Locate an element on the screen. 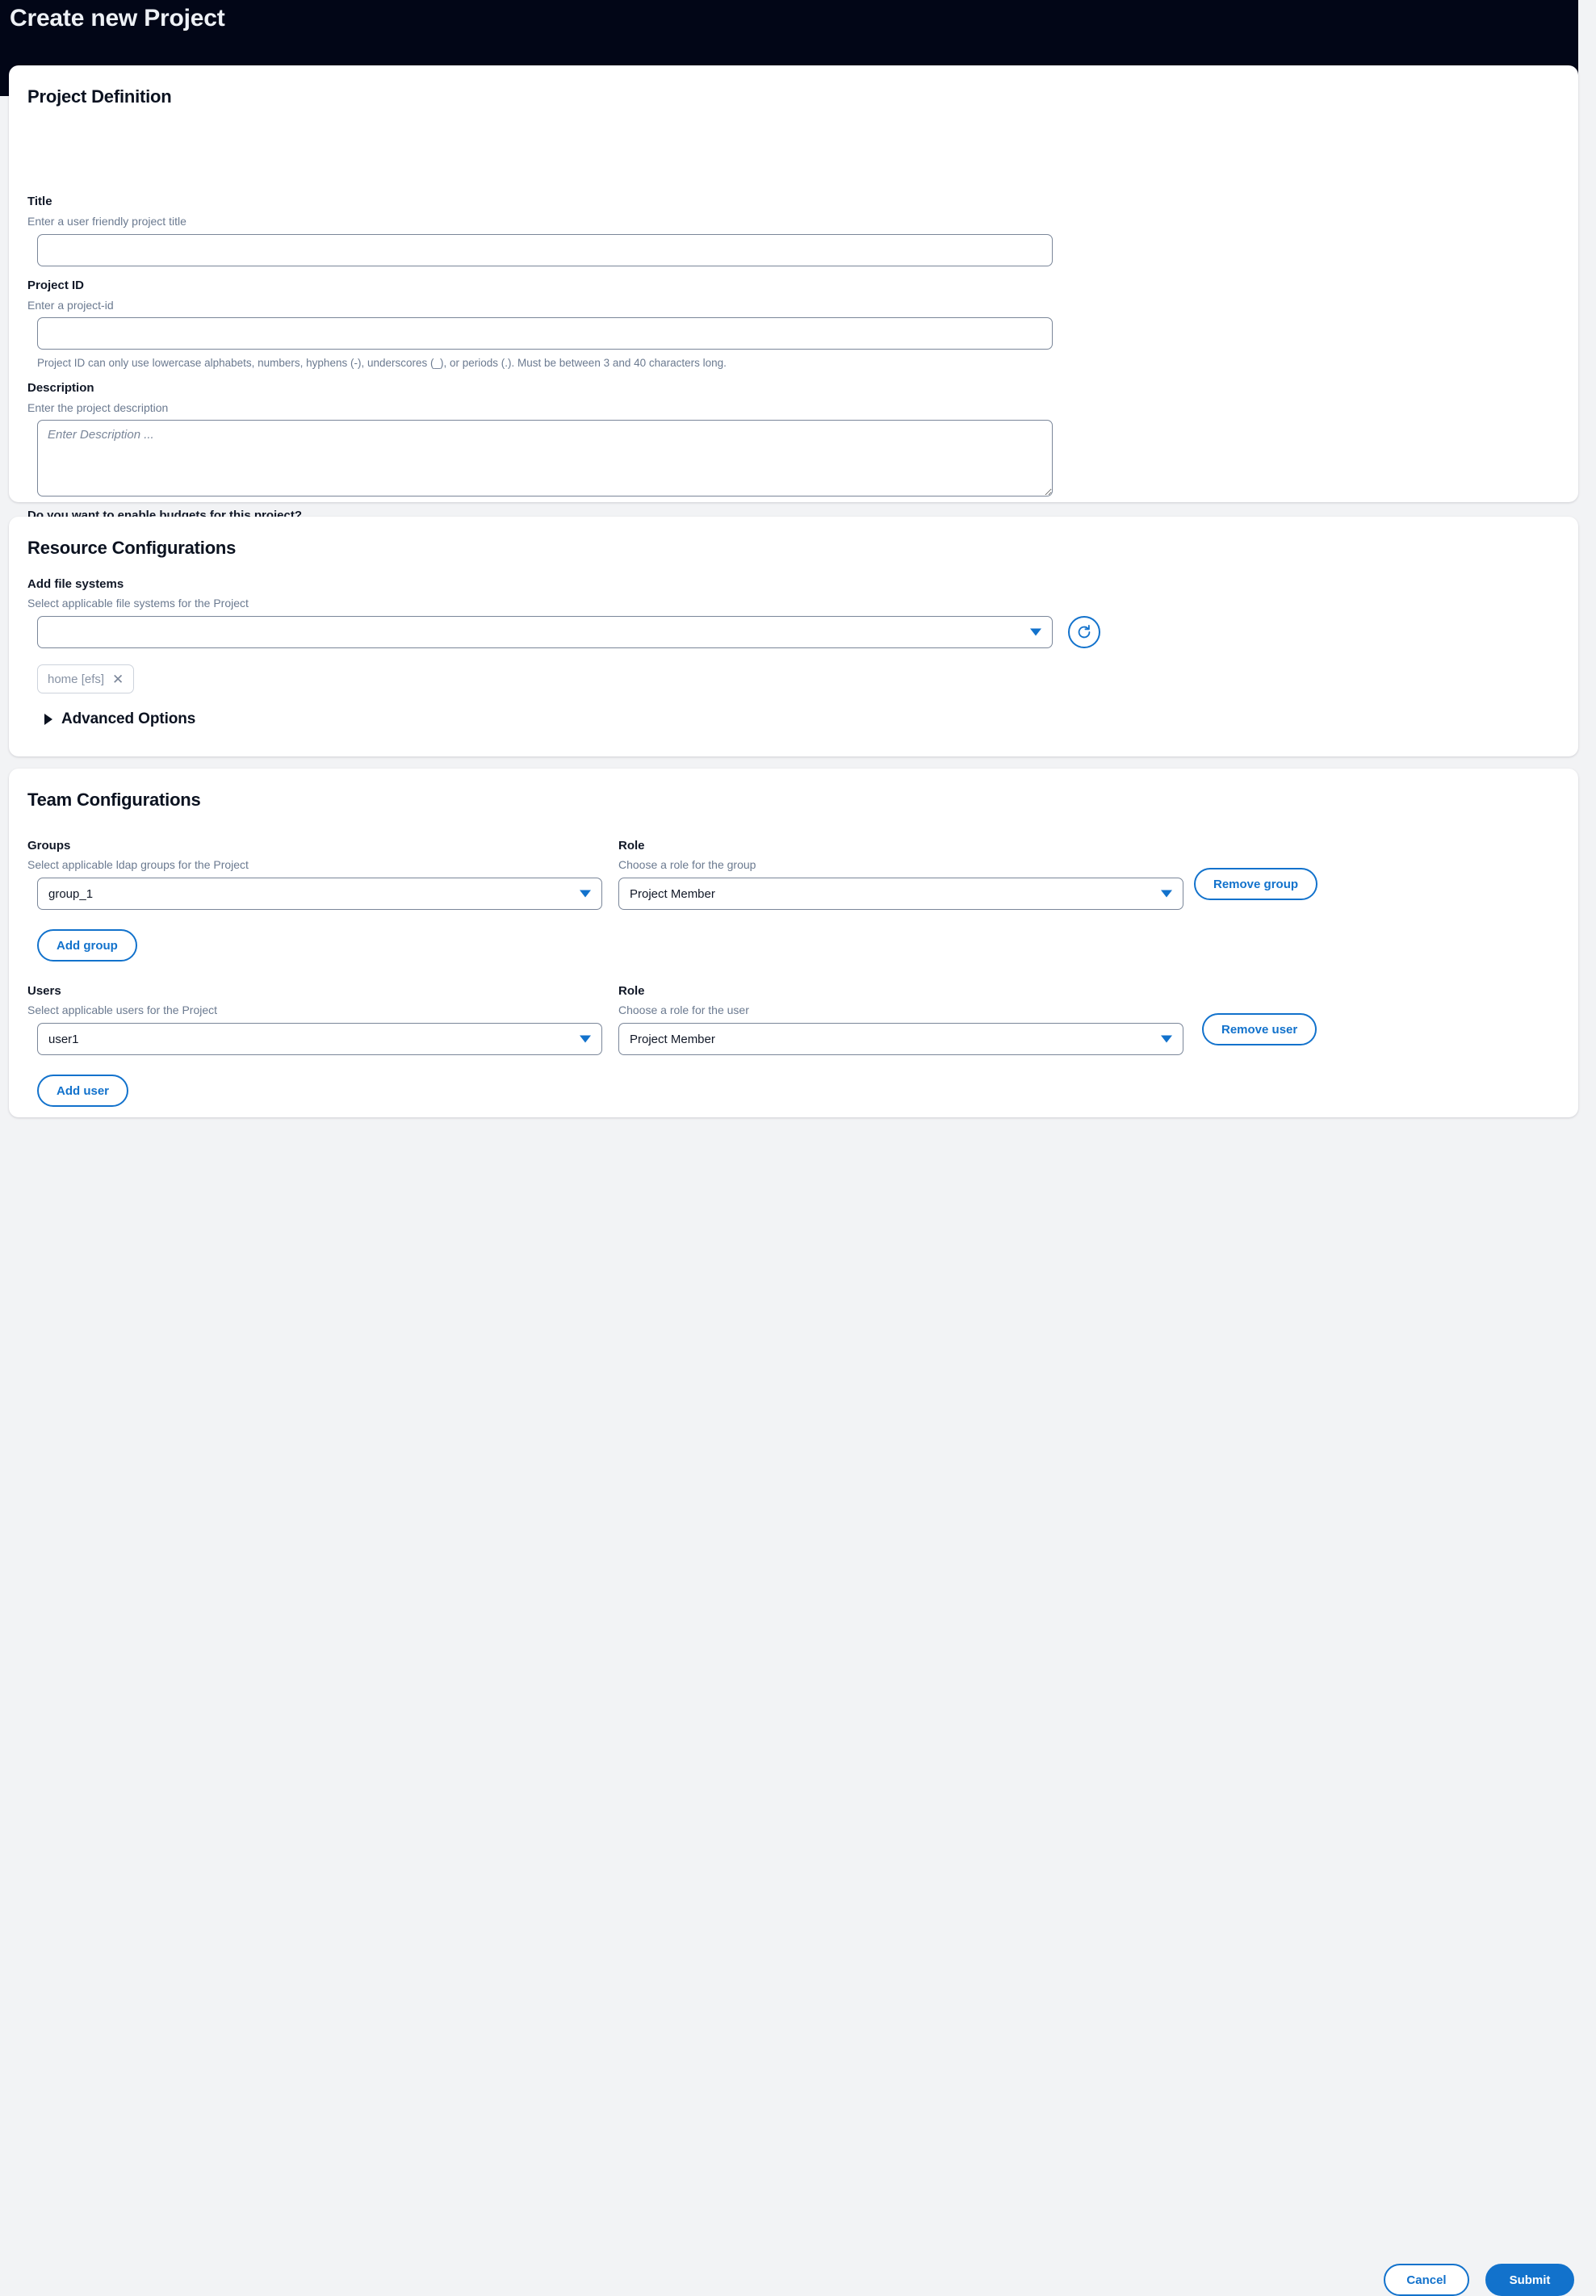 This screenshot has height=2296, width=1596. team-configurations-heading: Team Configurations is located at coordinates (114, 800).